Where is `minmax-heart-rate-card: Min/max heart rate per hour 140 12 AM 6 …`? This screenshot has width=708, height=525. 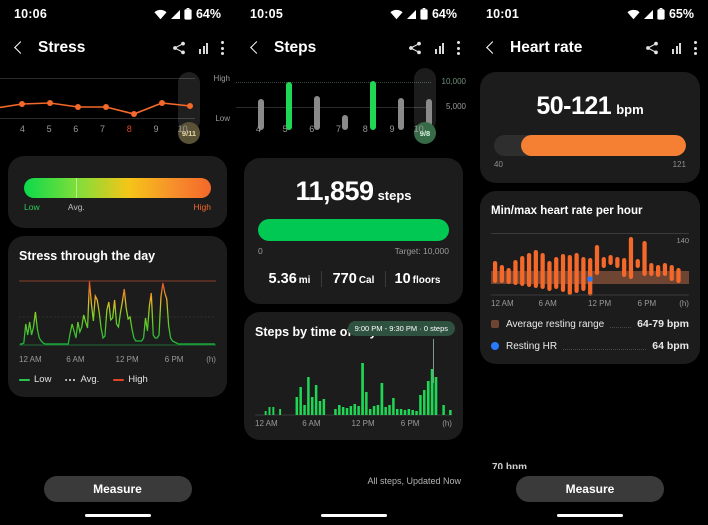
minmax-heart-rate-card: Min/max heart rate per hour 140 12 AM 6 … is located at coordinates (590, 277).